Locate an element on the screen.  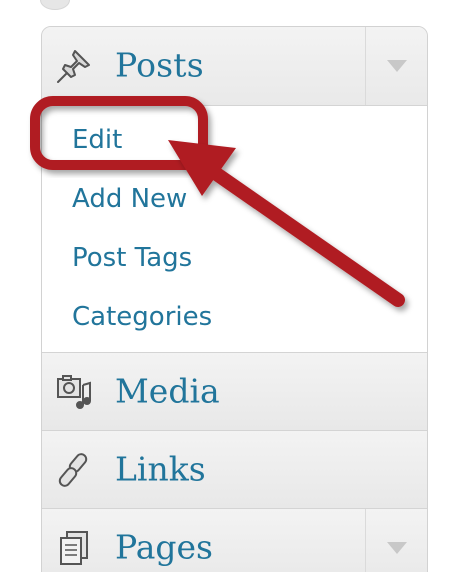
menu-item-posts: Posts is located at coordinates (234, 66).